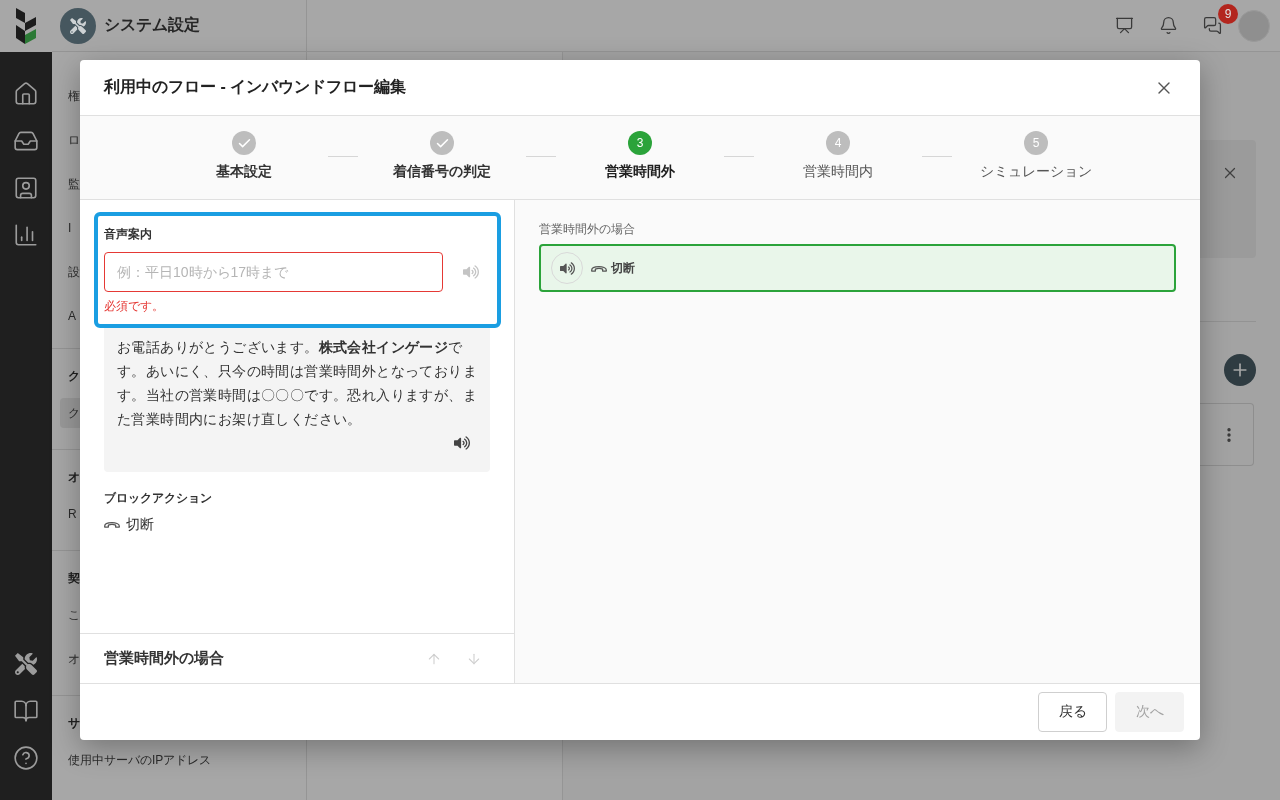  I want to click on input-field: 例：平日10時から17時まで, so click(273, 272).